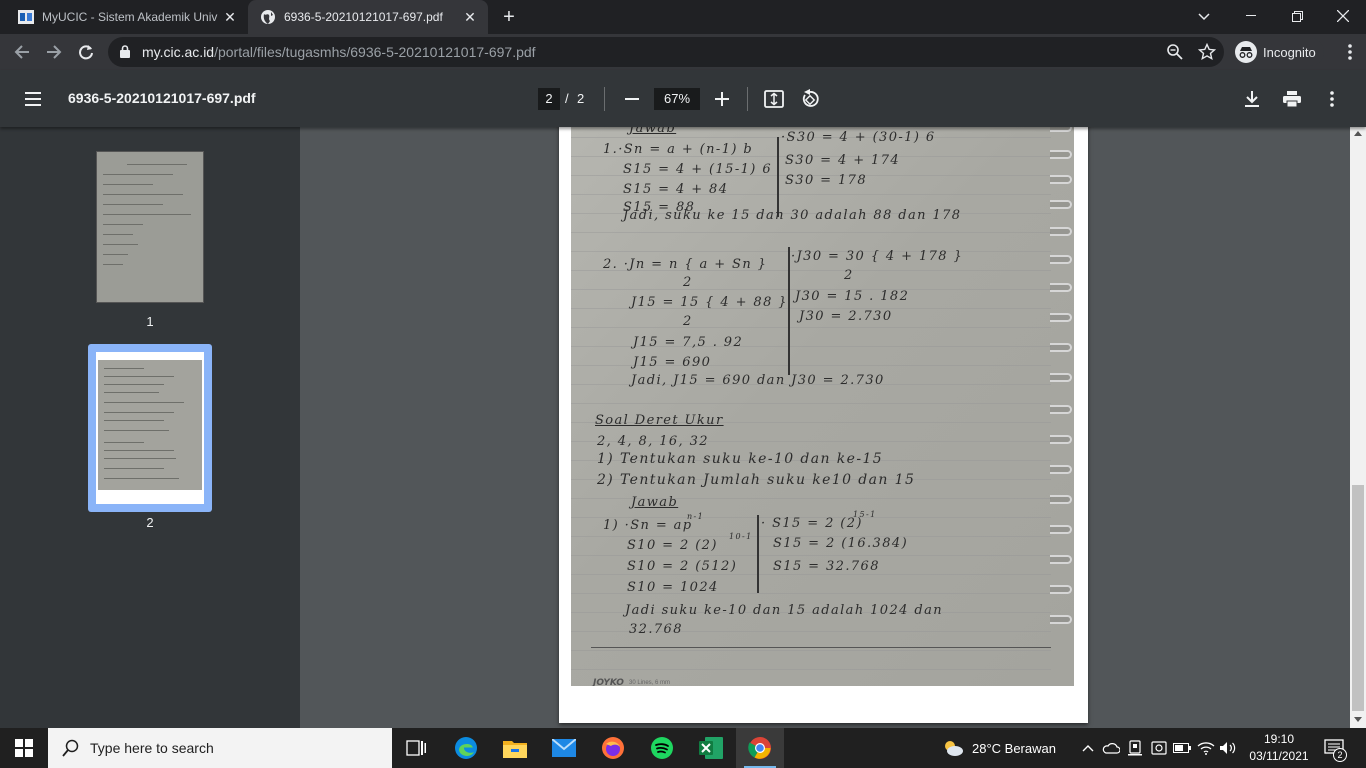 The width and height of the screenshot is (1366, 768). What do you see at coordinates (268, 17) in the screenshot?
I see `globe-icon` at bounding box center [268, 17].